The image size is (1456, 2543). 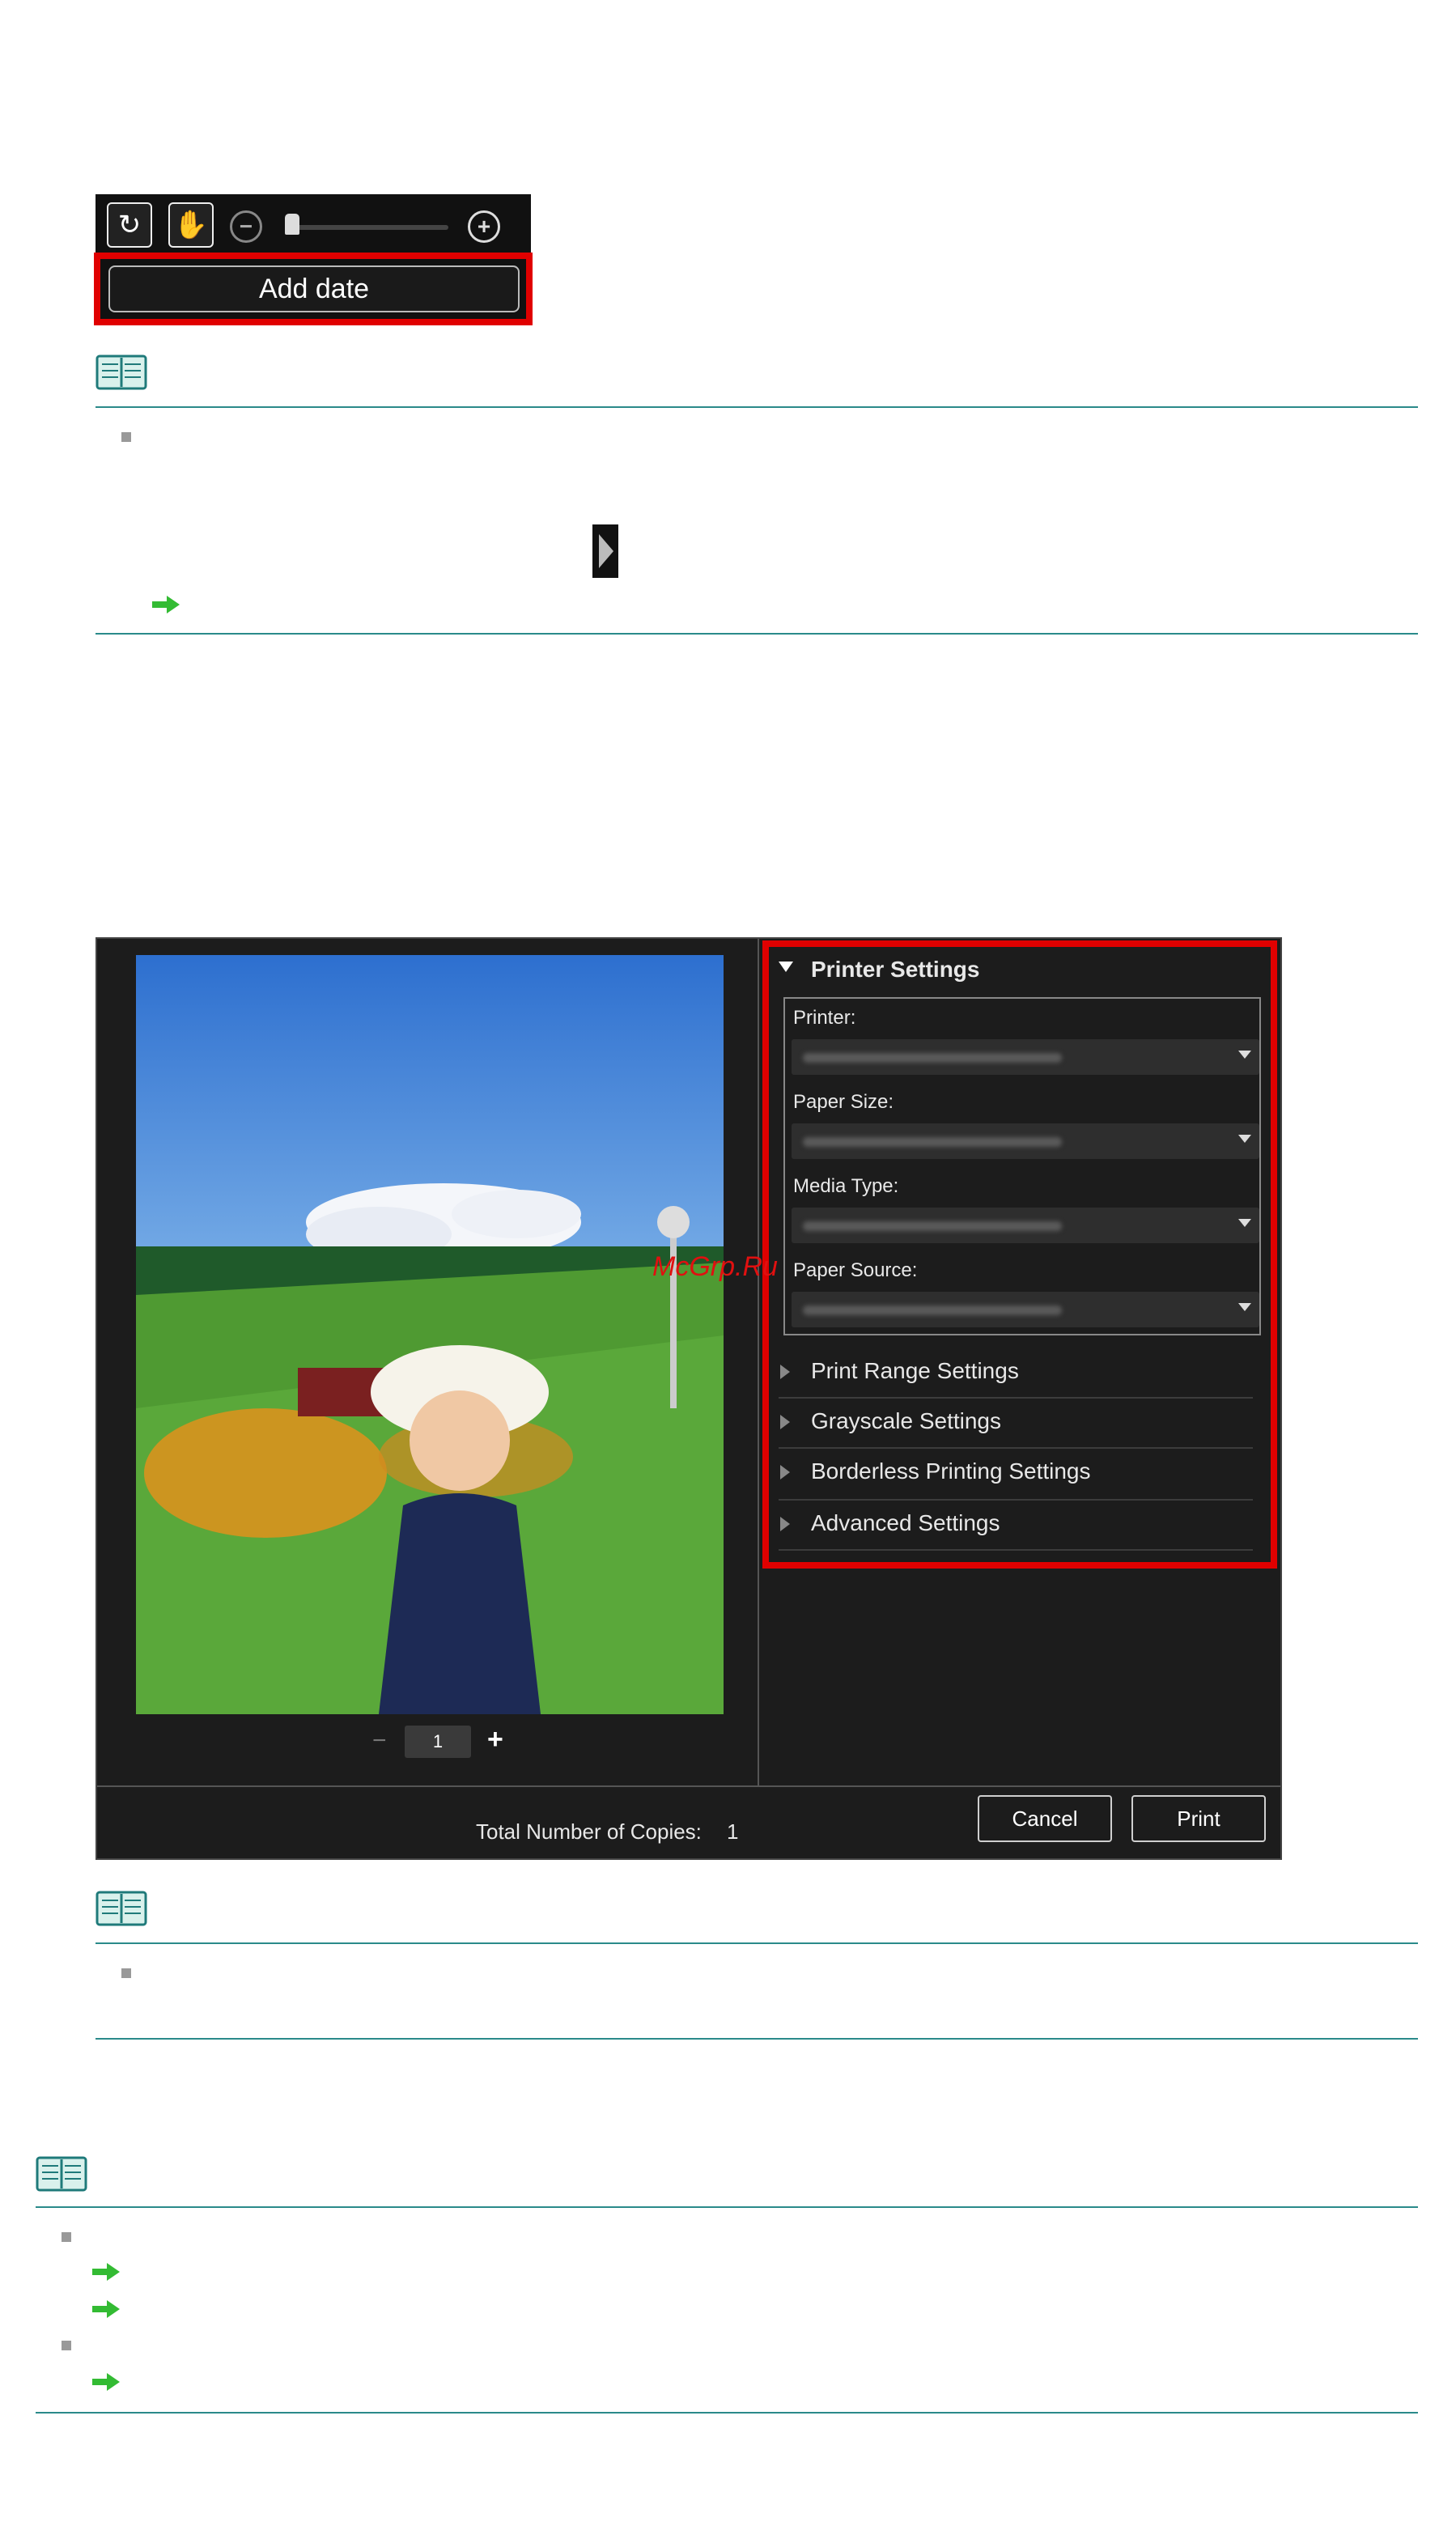 I want to click on paper-source-dropdown, so click(x=1026, y=1310).